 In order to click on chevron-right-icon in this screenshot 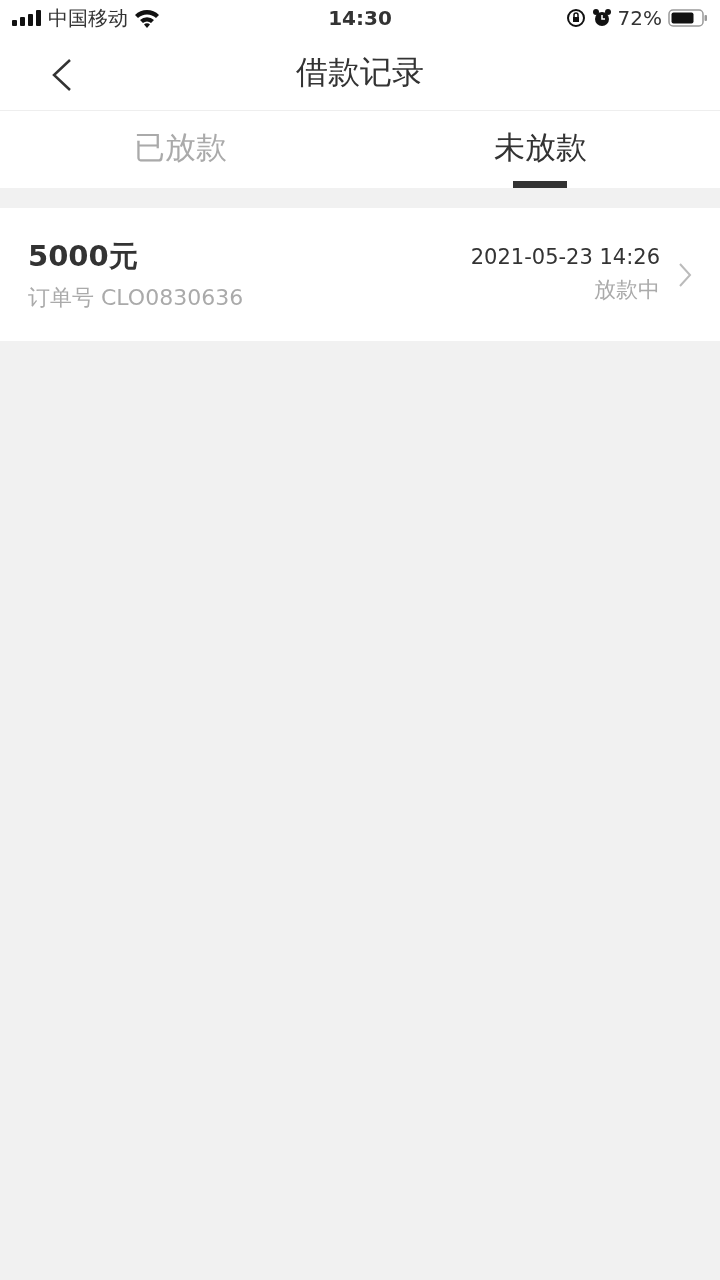, I will do `click(685, 274)`.